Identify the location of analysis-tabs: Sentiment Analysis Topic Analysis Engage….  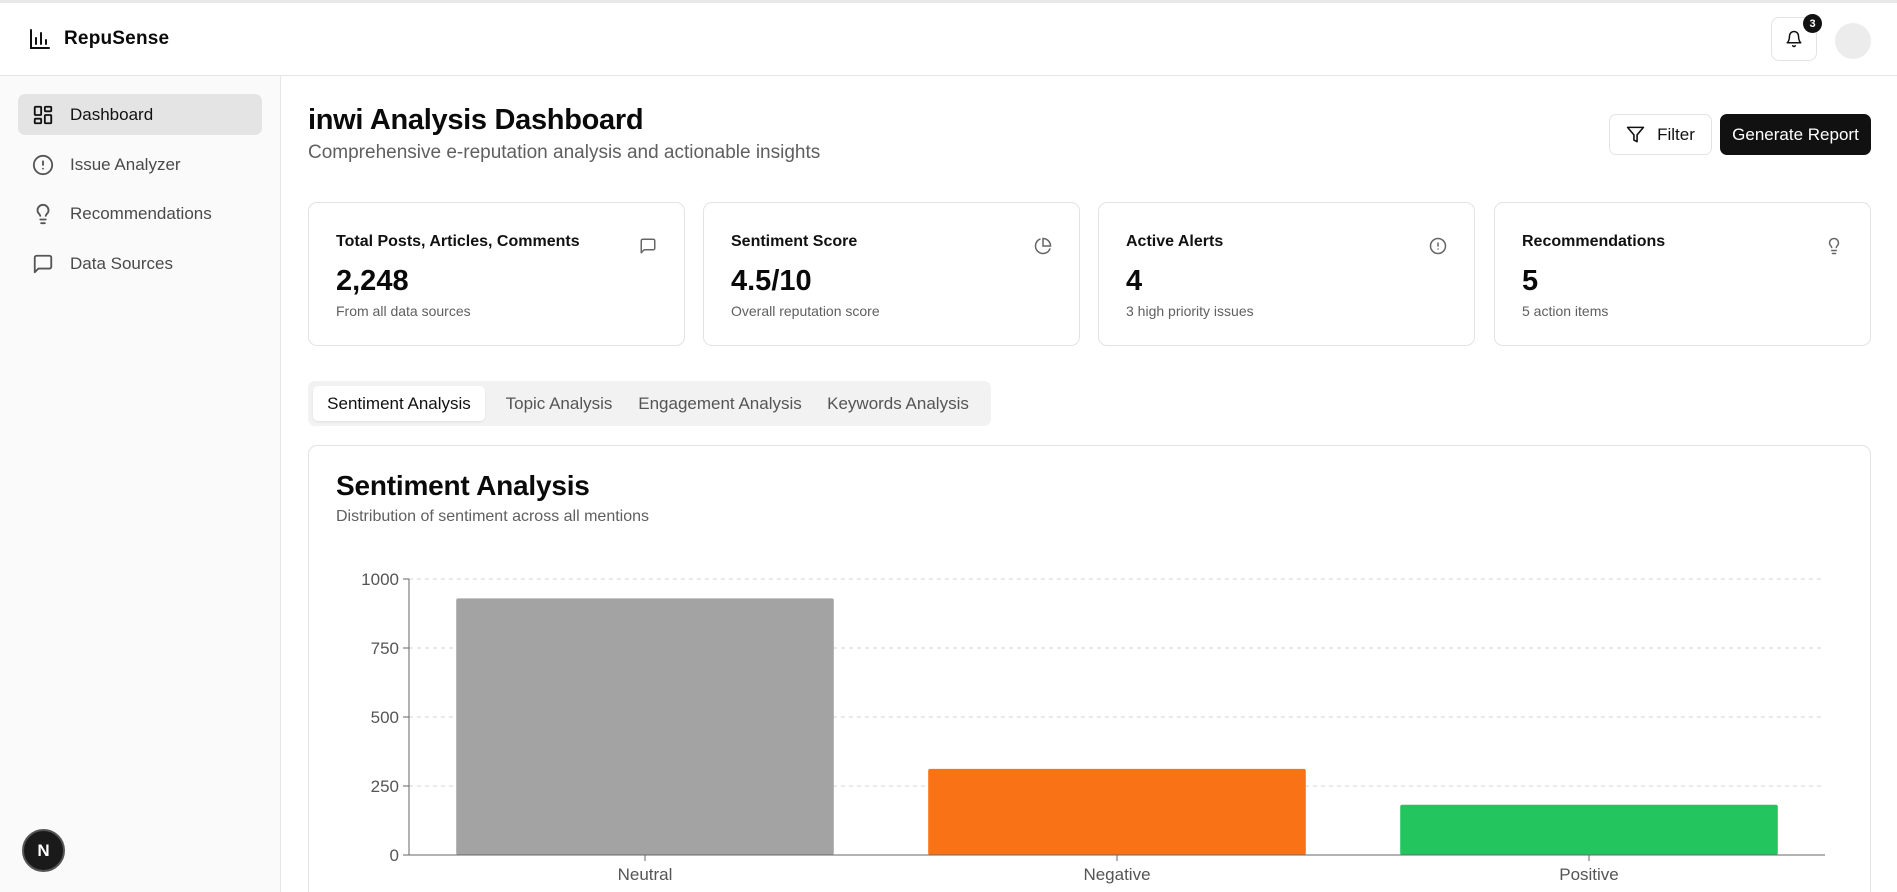
(649, 403).